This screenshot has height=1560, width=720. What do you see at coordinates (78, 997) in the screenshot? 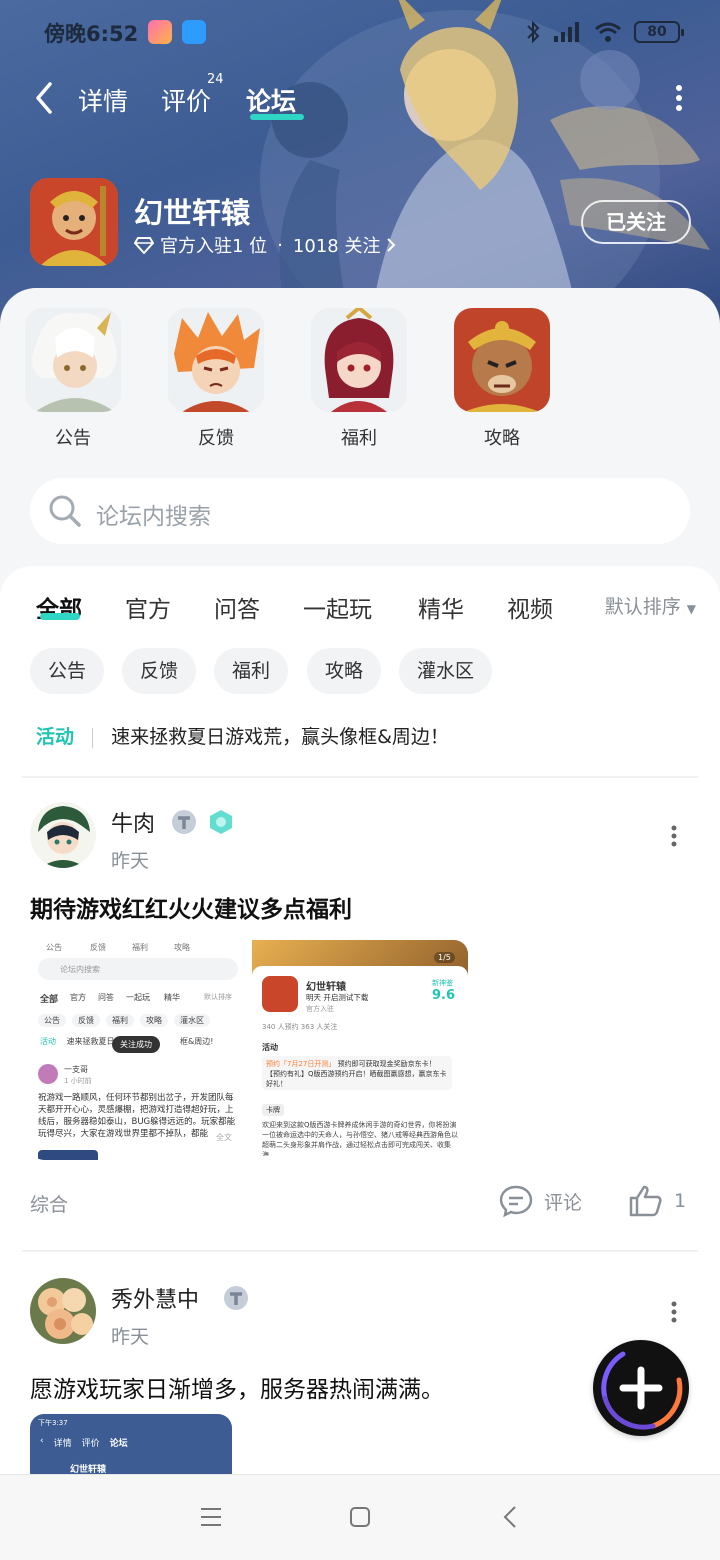
I see `thumb-tab: 官方` at bounding box center [78, 997].